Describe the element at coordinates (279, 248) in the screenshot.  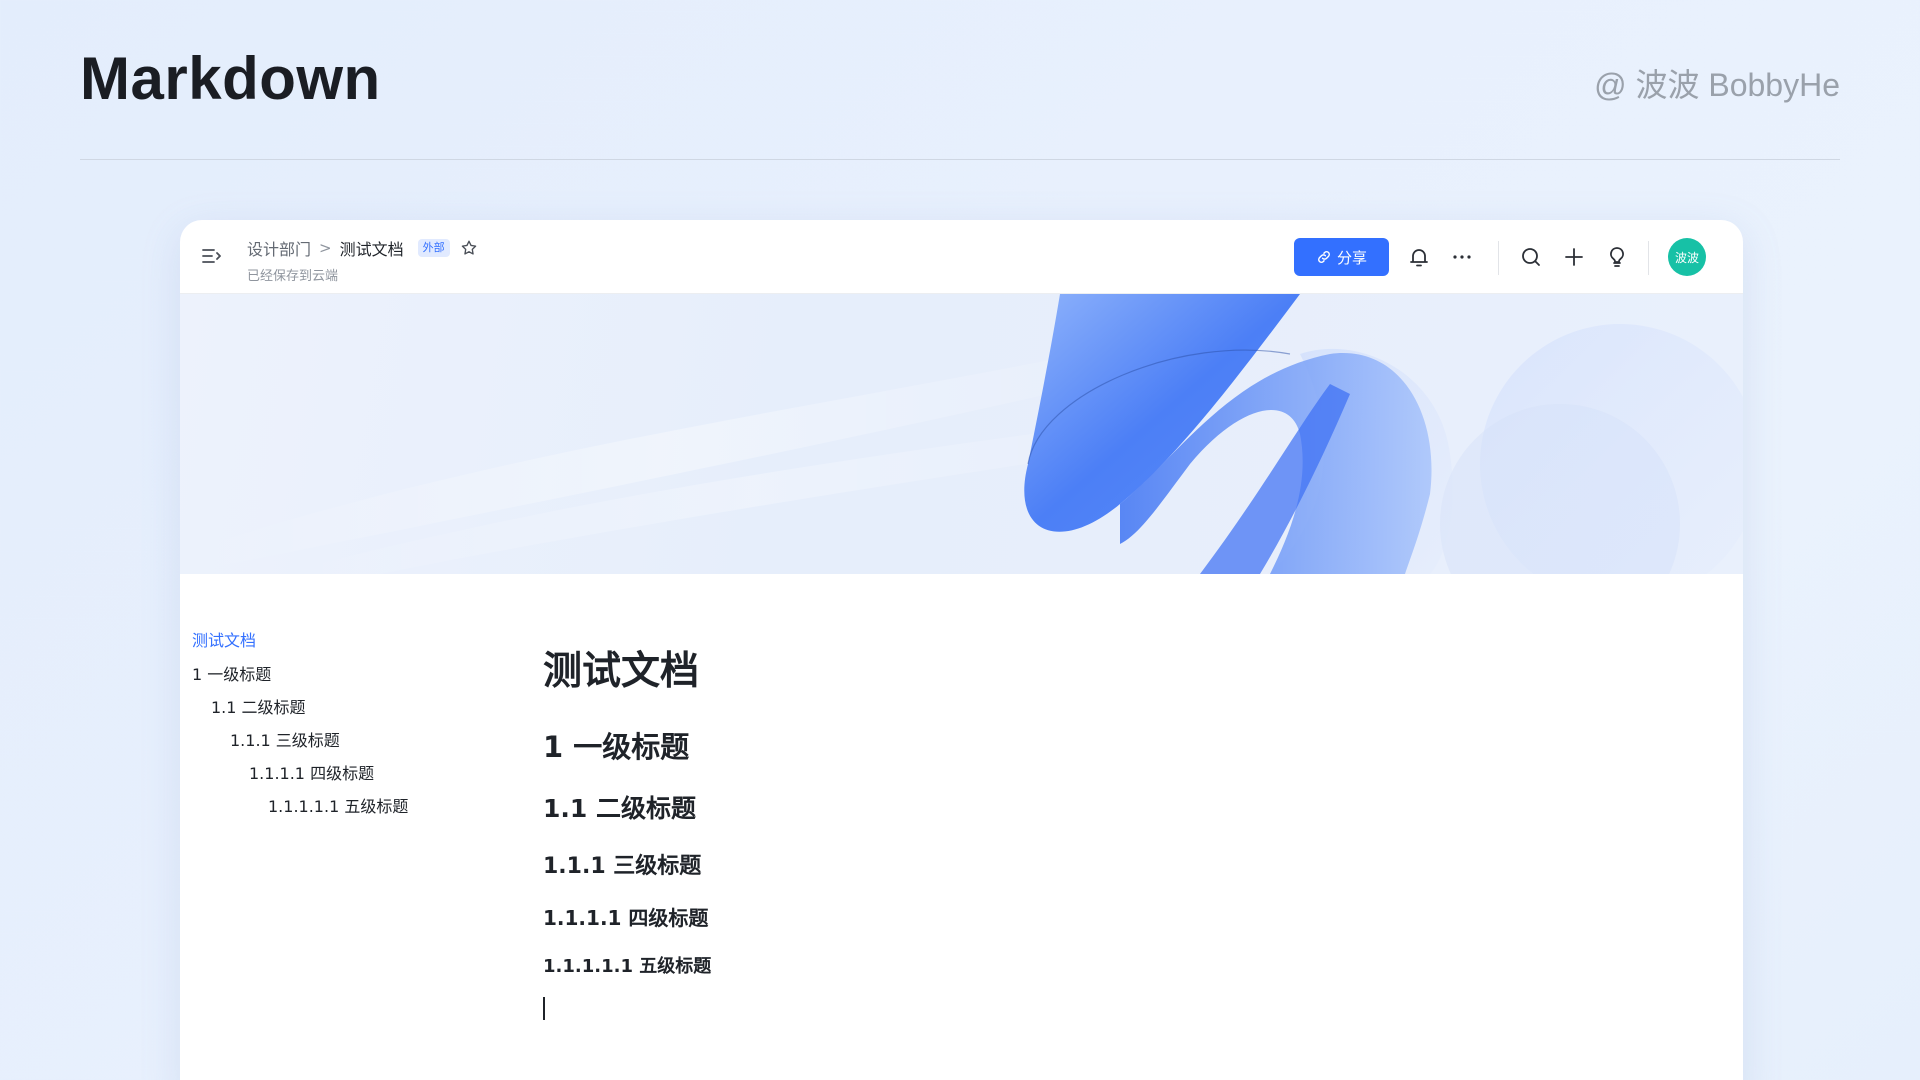
I see `breadcrumb-parent: 设计部门` at that location.